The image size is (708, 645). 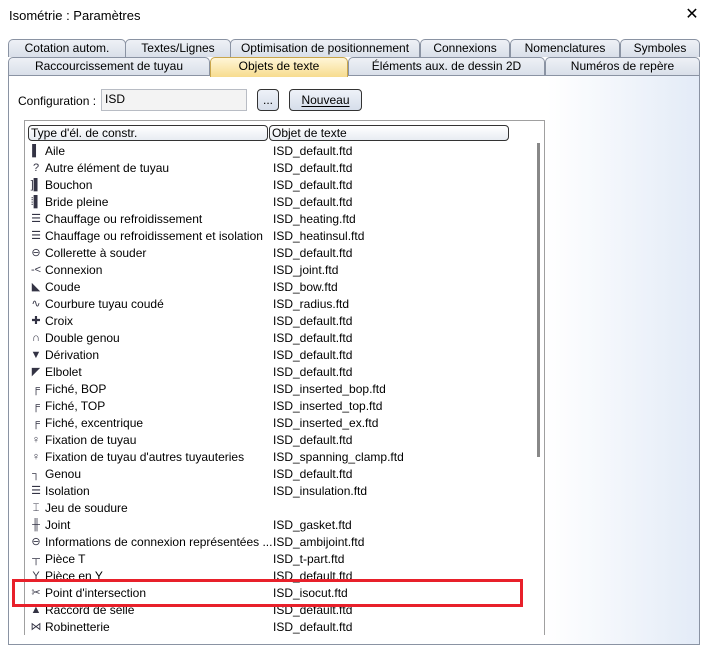 What do you see at coordinates (277, 202) in the screenshot?
I see `list-item: ⁞▌ Bride pleine ISD_default.ftd` at bounding box center [277, 202].